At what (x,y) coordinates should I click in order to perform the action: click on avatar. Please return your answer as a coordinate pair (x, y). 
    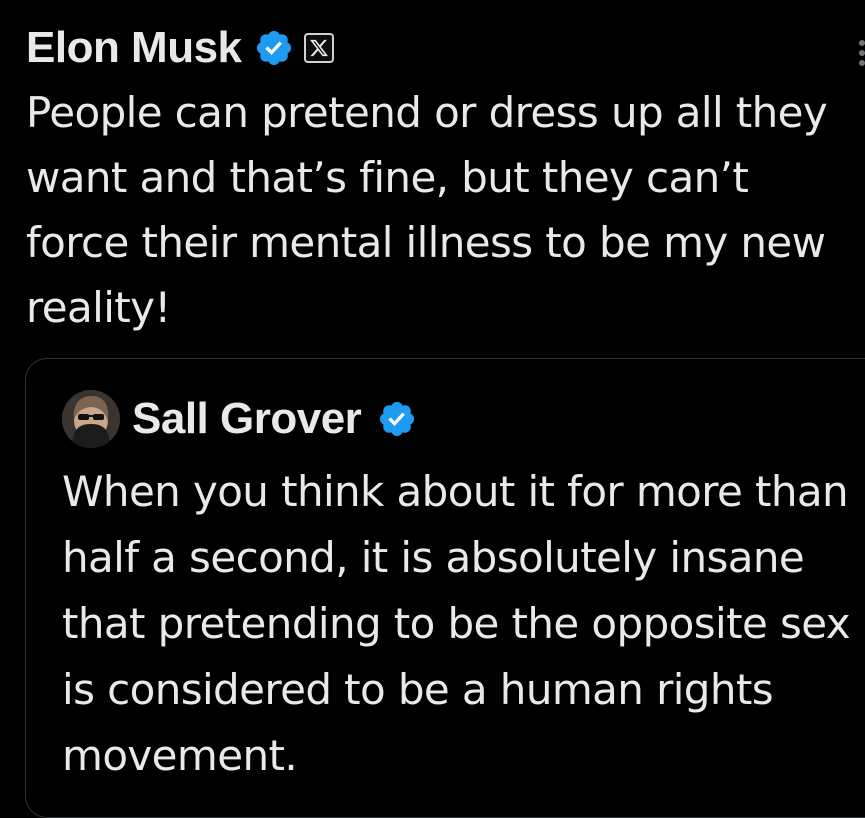
    Looking at the image, I should click on (91, 419).